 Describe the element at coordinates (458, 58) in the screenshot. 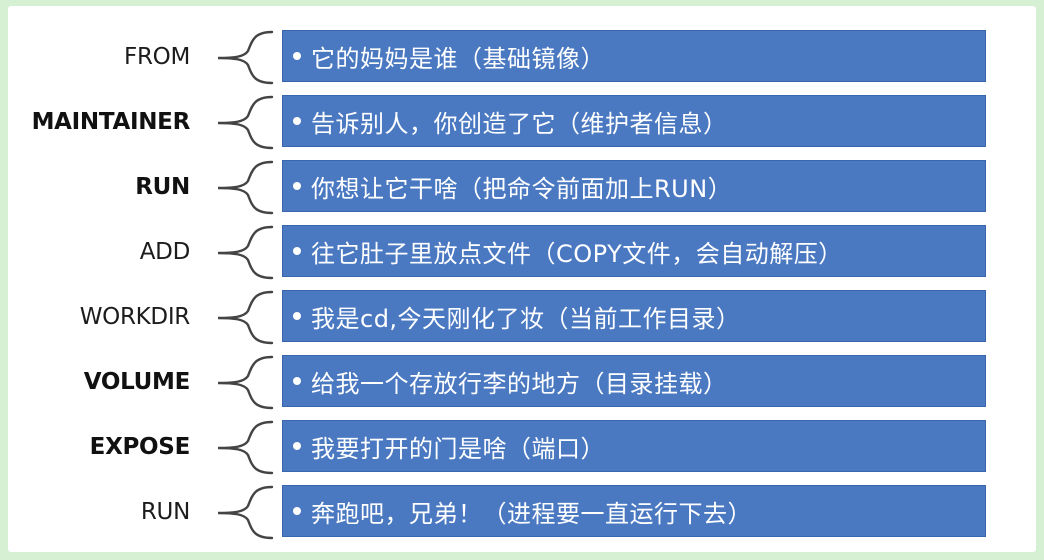

I see `description-text: 它的妈妈是谁（基础镜像）` at that location.